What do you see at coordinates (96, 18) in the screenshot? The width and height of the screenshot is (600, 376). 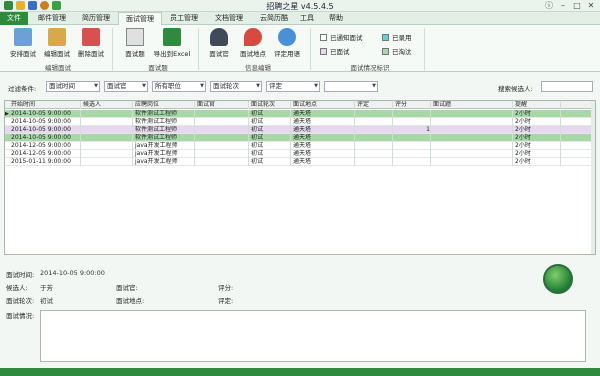 I see `tab-resume: 简历管理` at bounding box center [96, 18].